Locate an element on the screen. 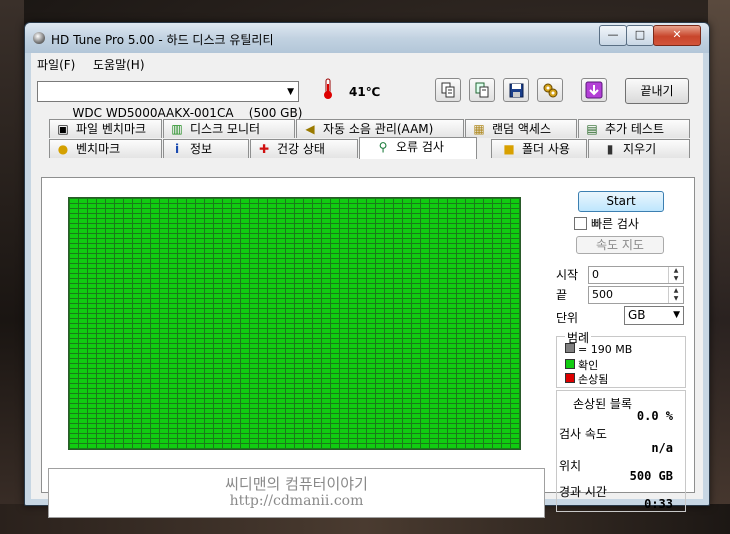 The image size is (730, 534). damaged-blocks-value: 0.0 % is located at coordinates (654, 416).